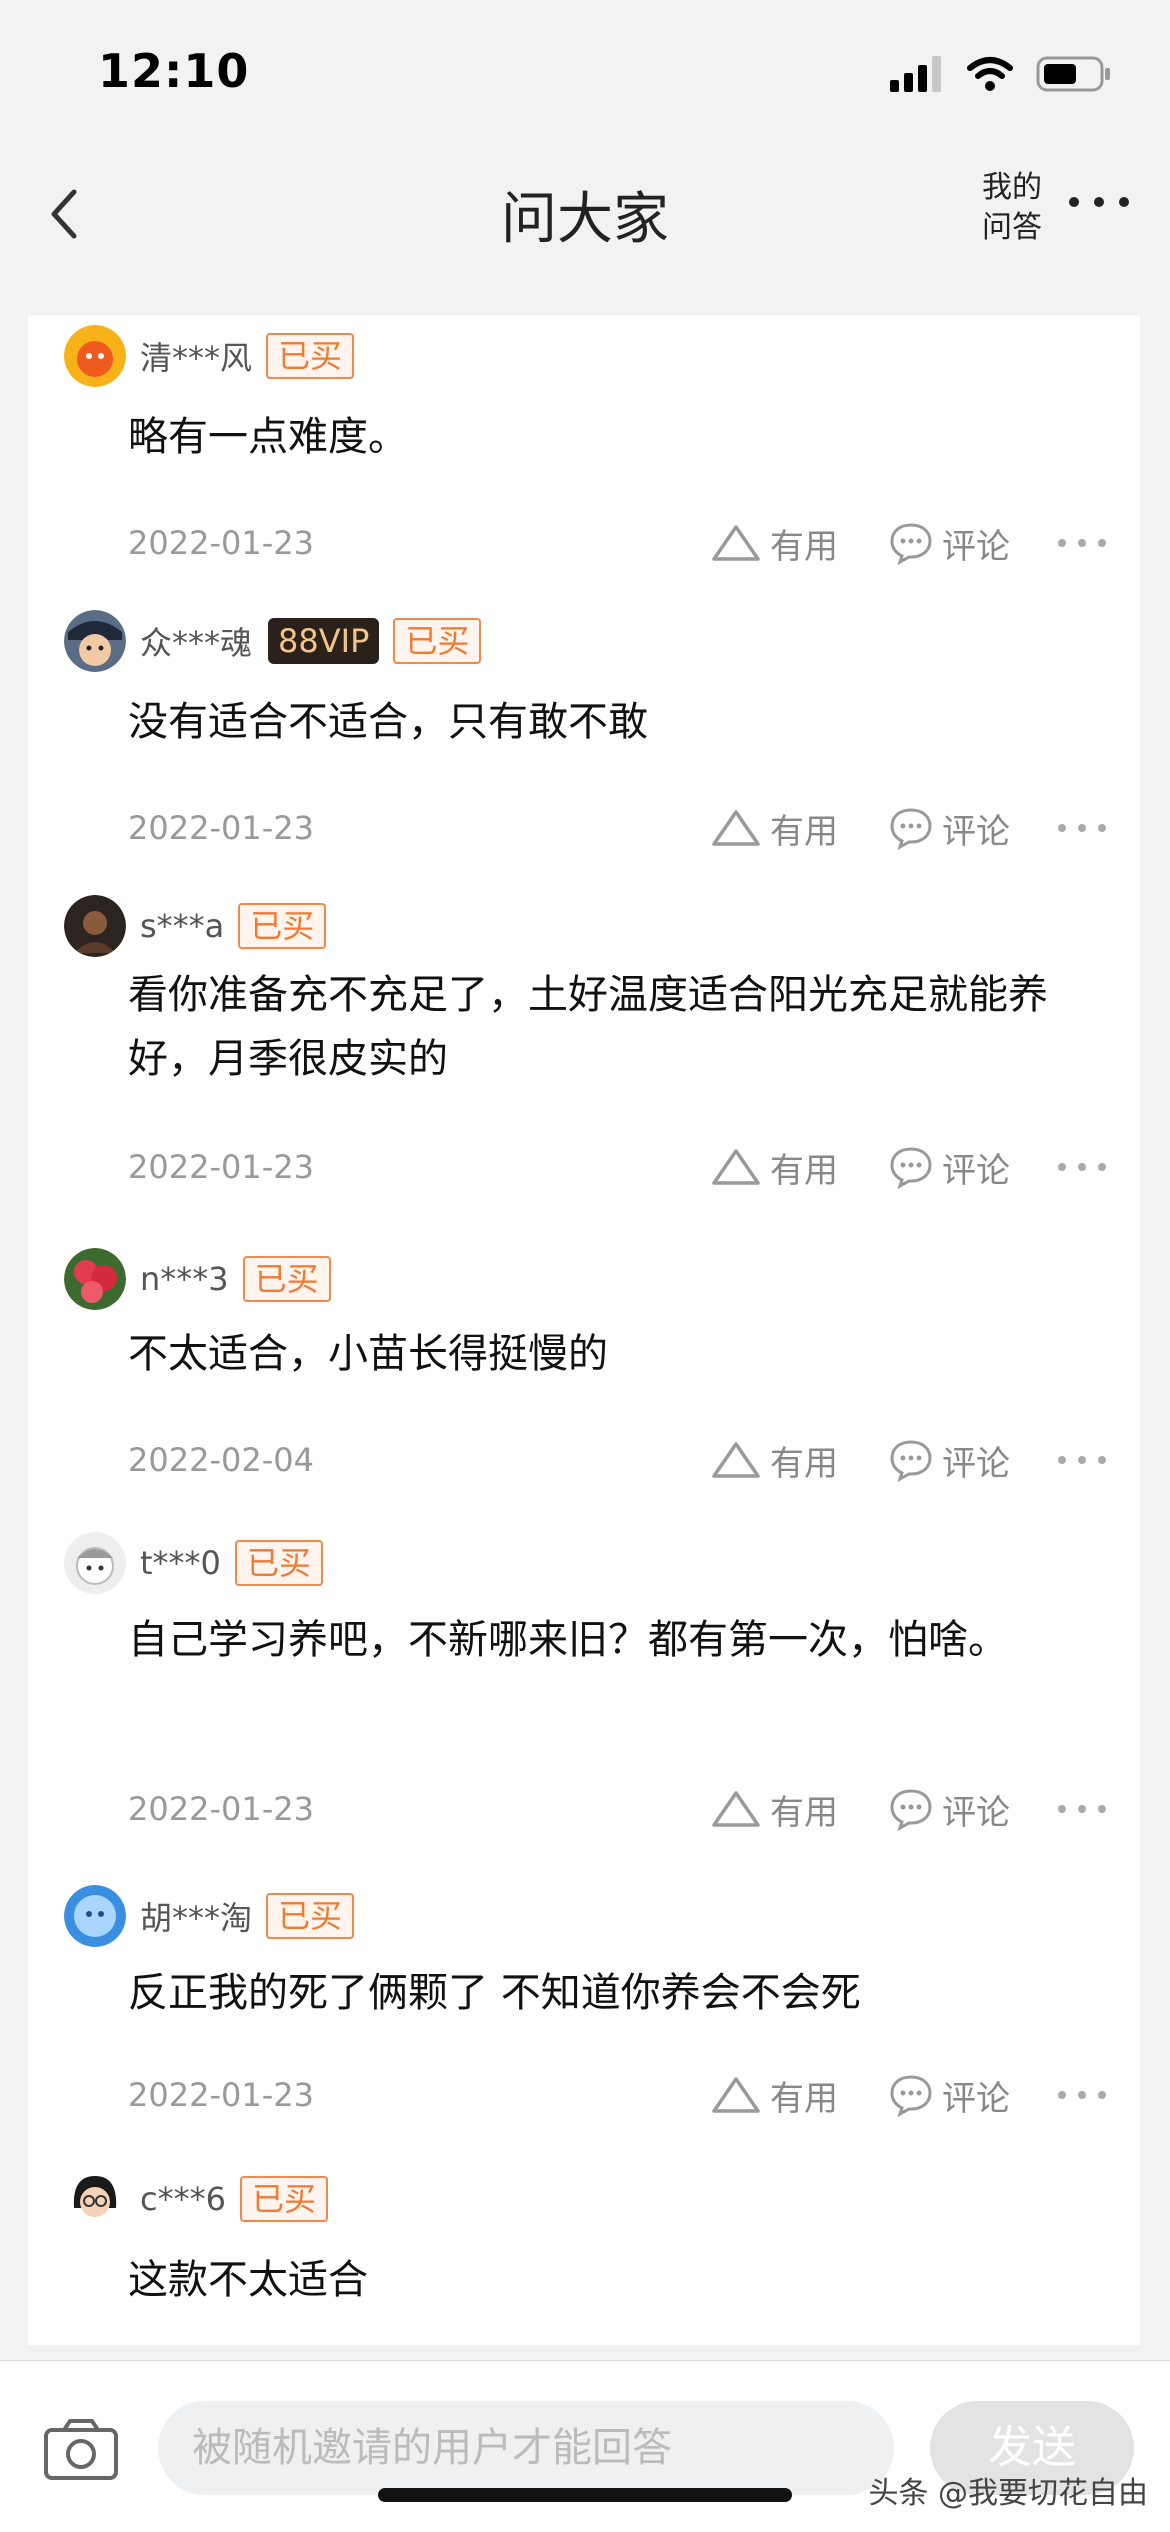 The image size is (1170, 2532). What do you see at coordinates (585, 2495) in the screenshot?
I see `home-indicator` at bounding box center [585, 2495].